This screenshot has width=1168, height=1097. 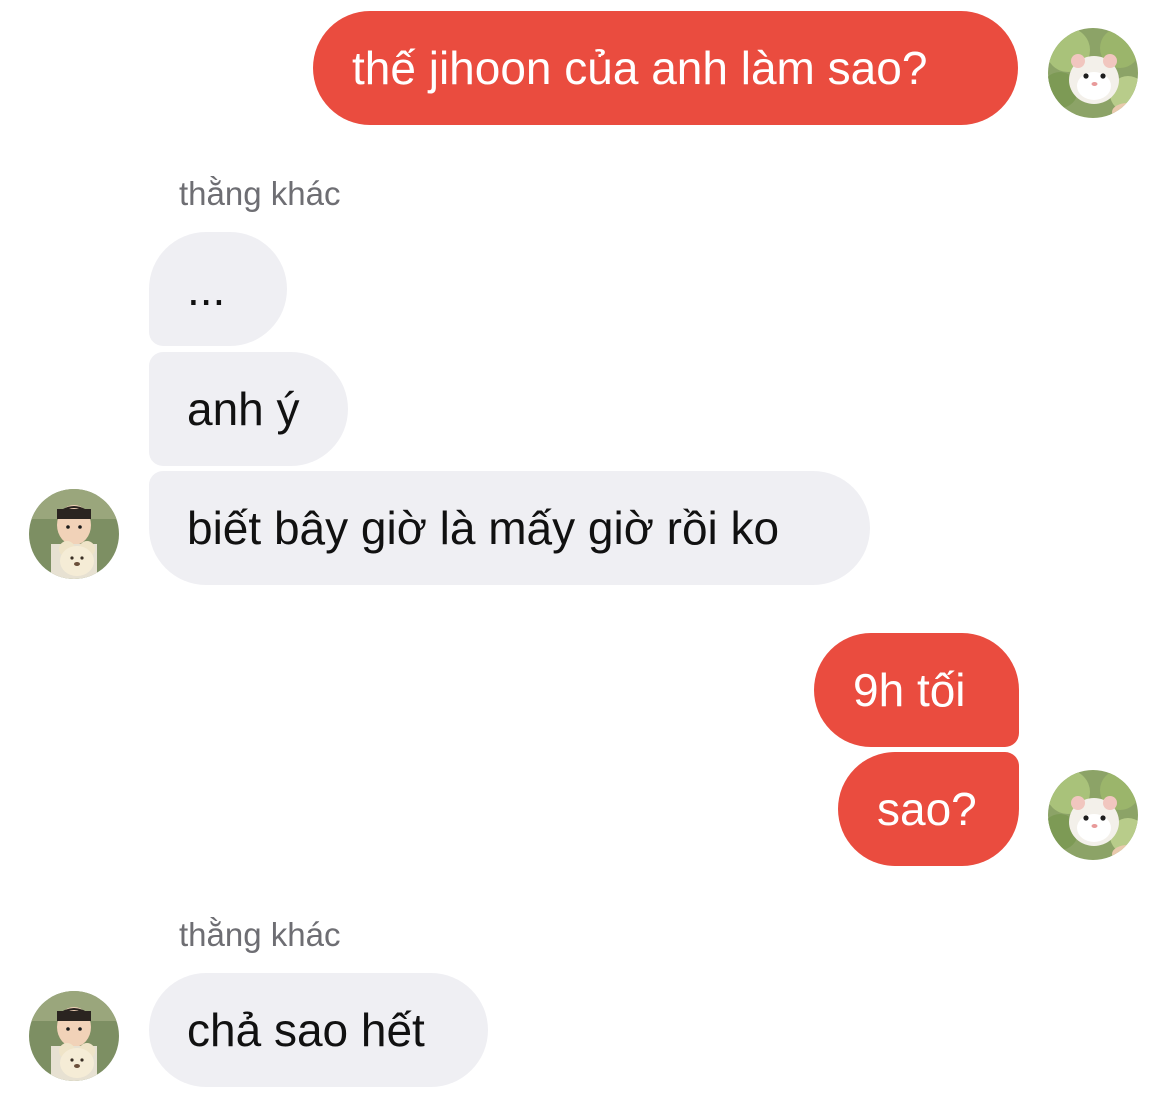 I want to click on incoming-message-bubble: biết bây giờ là mấy giờ rồi ko, so click(x=509, y=528).